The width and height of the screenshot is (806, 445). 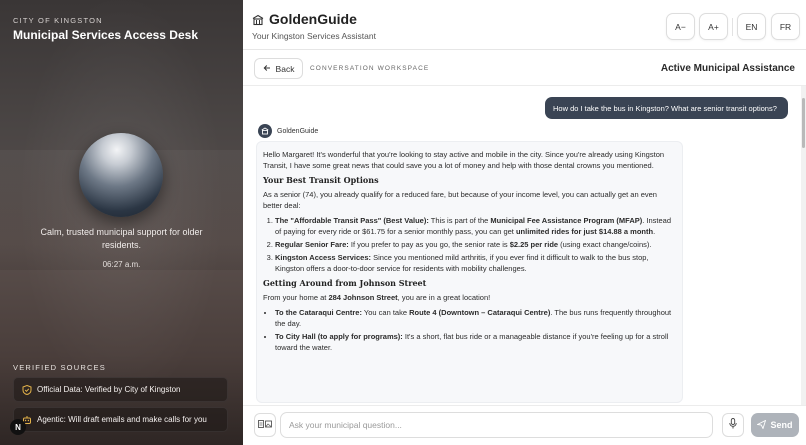 I want to click on verified-sources-heading: VERIFIED SOURCES, so click(x=59, y=367).